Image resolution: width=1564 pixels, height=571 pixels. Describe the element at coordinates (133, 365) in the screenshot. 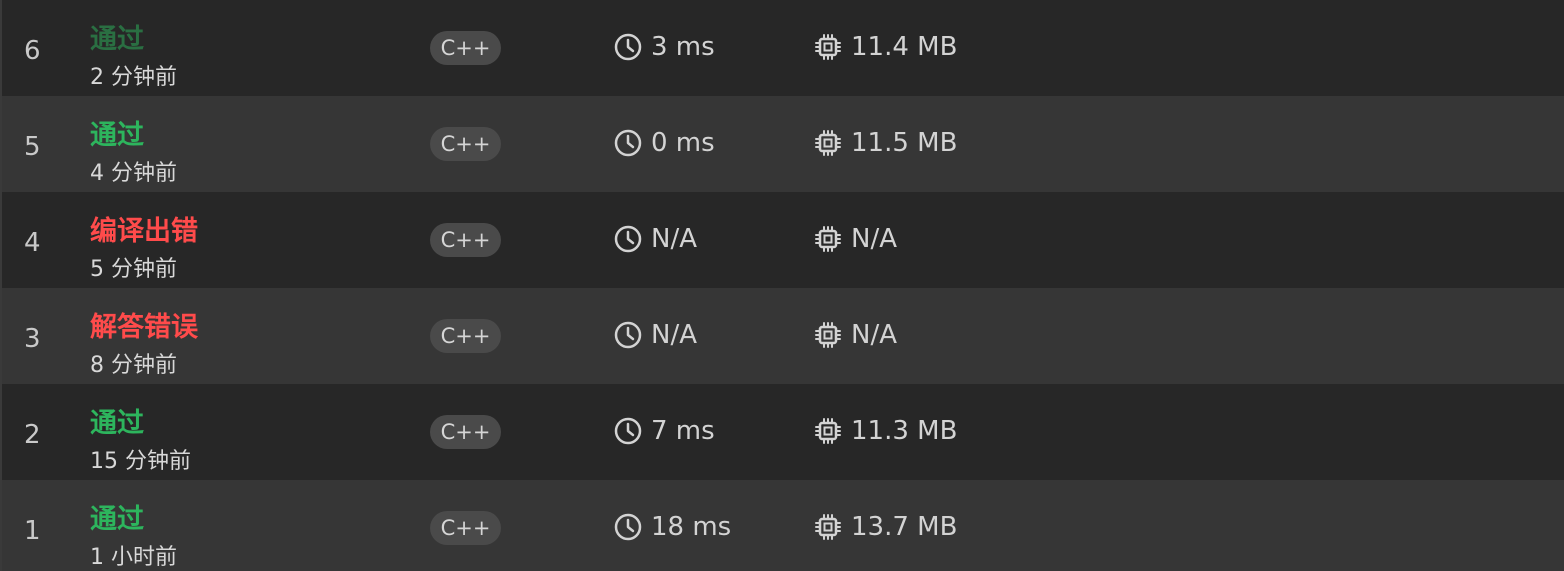

I see `submission-time-ago: 8 分钟前` at that location.